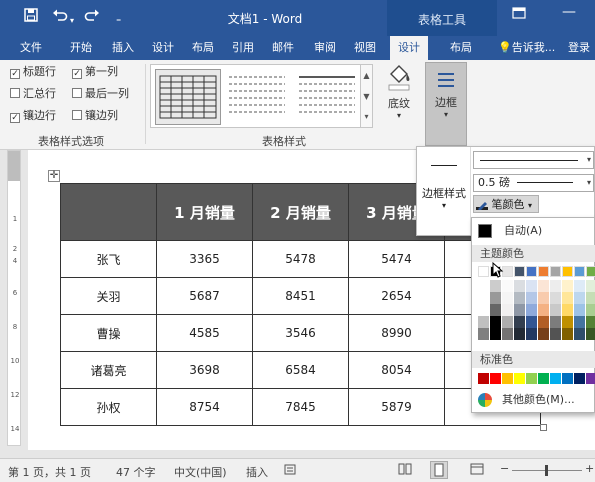  I want to click on scroll-down-icon: ▼, so click(366, 96).